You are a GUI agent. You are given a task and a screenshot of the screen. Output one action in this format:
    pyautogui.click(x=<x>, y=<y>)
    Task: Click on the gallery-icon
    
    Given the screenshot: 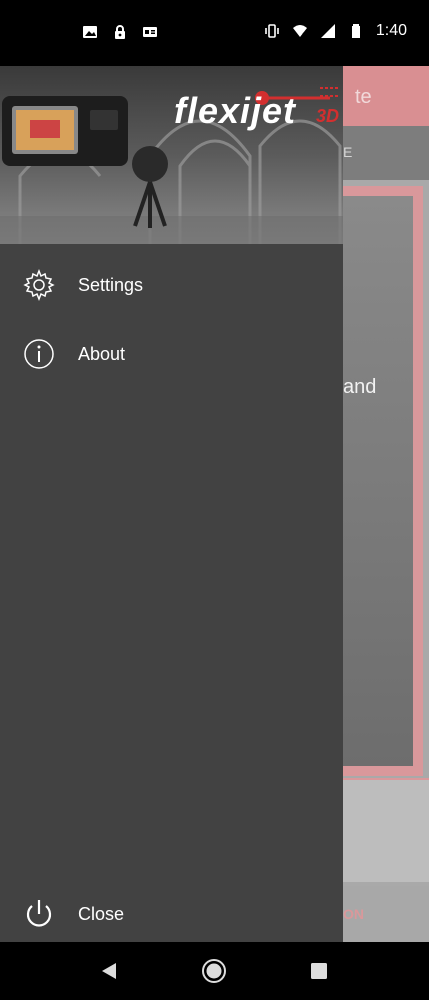 What is the action you would take?
    pyautogui.click(x=150, y=32)
    